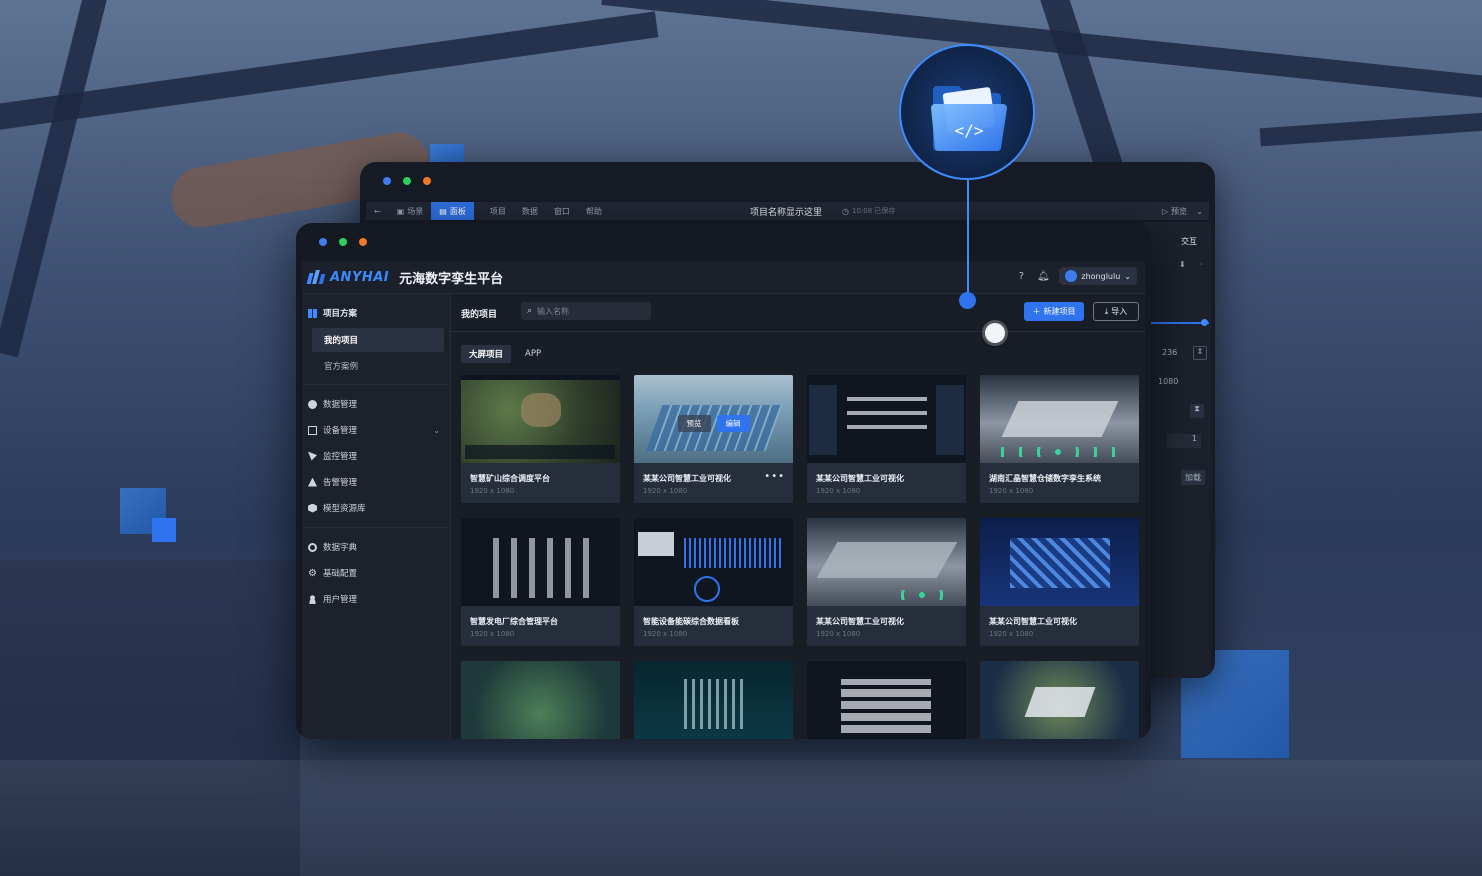 The image size is (1482, 876). What do you see at coordinates (1116, 311) in the screenshot?
I see `import-button: ⤓ 导入` at bounding box center [1116, 311].